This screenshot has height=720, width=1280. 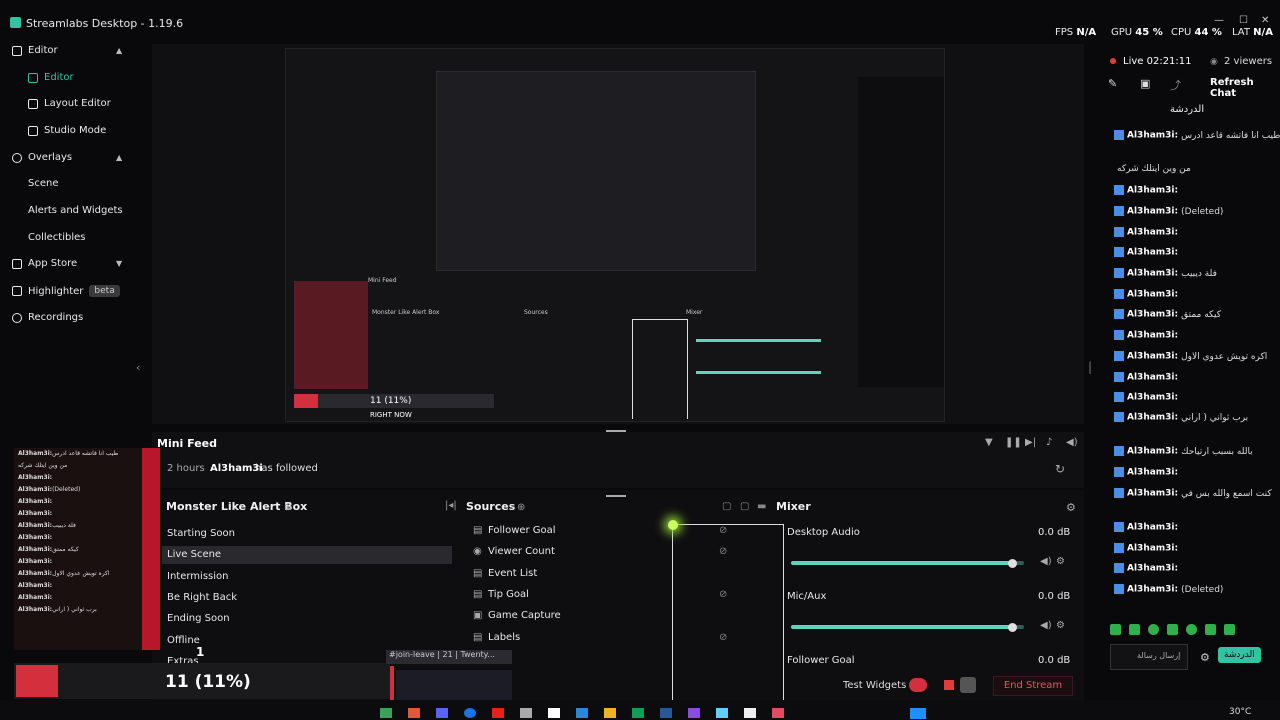 What do you see at coordinates (307, 641) in the screenshot?
I see `scene-item: Offline` at bounding box center [307, 641].